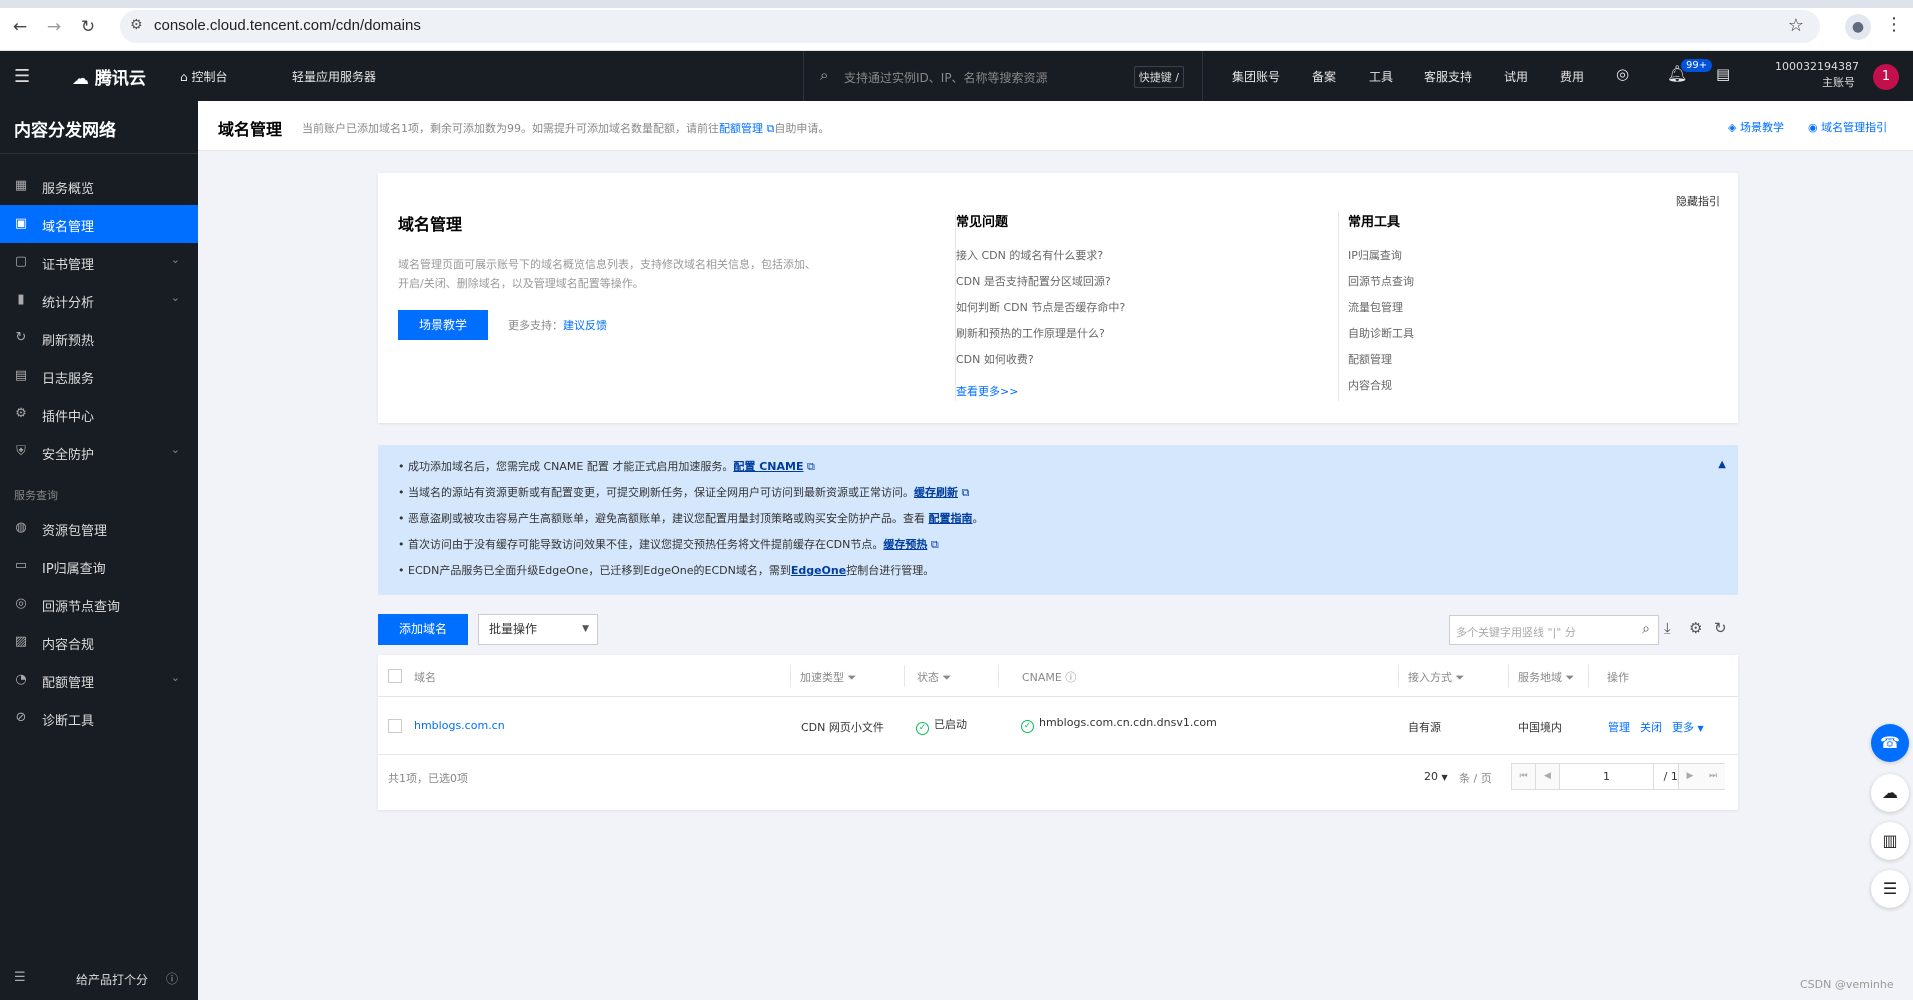 Image resolution: width=1913 pixels, height=1000 pixels. What do you see at coordinates (951, 518) in the screenshot?
I see `notice-link: 配置指南` at bounding box center [951, 518].